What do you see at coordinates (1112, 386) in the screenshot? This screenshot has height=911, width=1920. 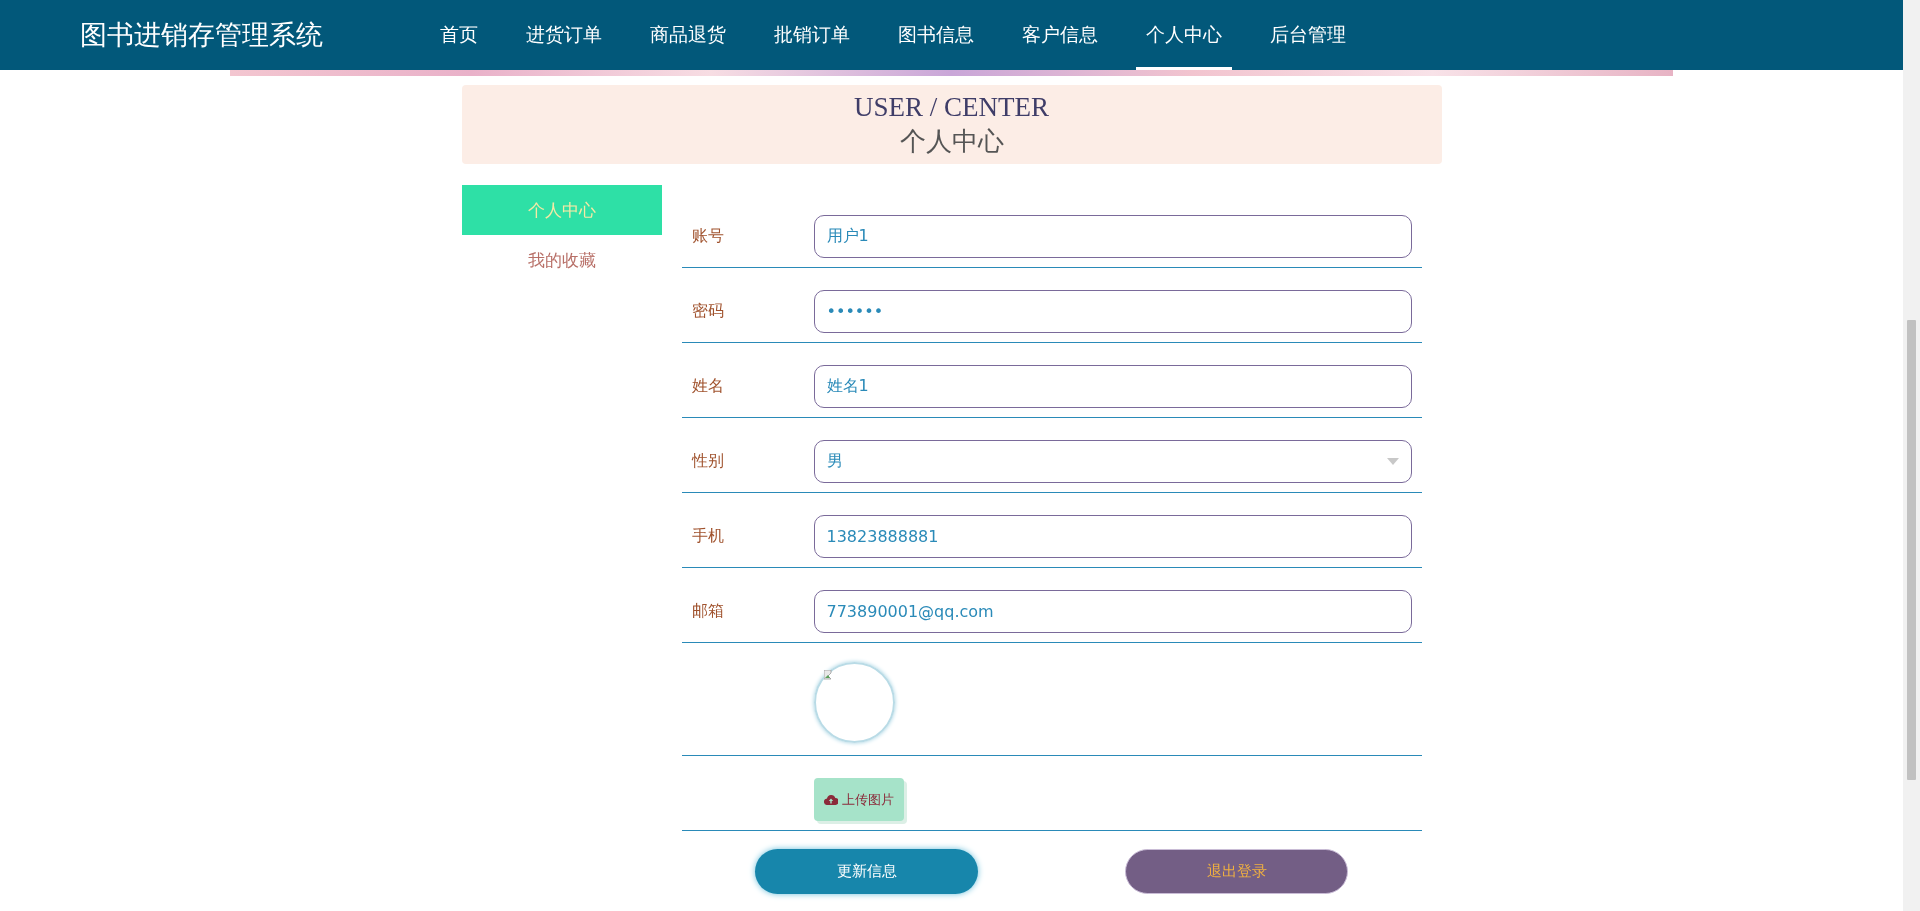 I see `input-field: 姓名1` at bounding box center [1112, 386].